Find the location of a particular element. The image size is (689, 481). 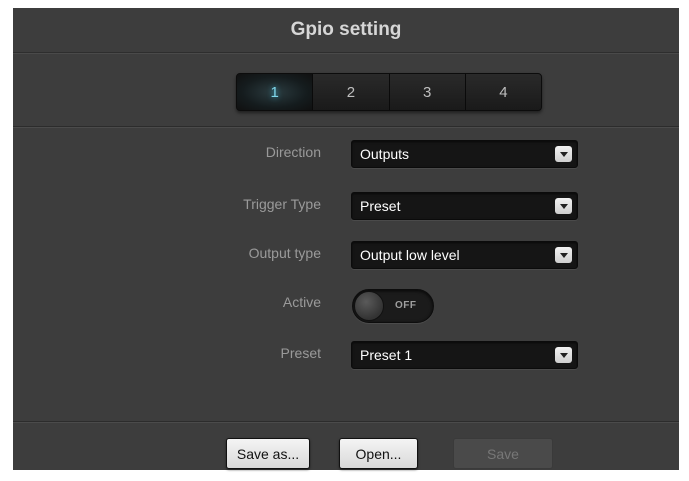

preset-value: Preset 1 is located at coordinates (386, 355).